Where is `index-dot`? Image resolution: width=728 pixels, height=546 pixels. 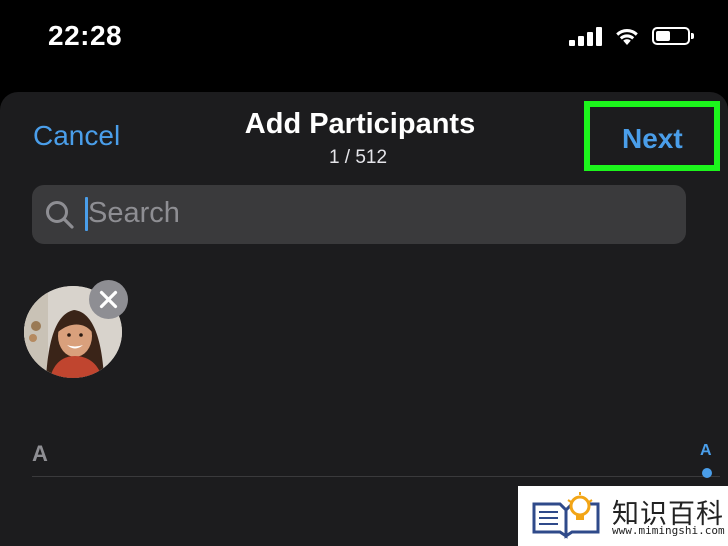
index-dot is located at coordinates (707, 473).